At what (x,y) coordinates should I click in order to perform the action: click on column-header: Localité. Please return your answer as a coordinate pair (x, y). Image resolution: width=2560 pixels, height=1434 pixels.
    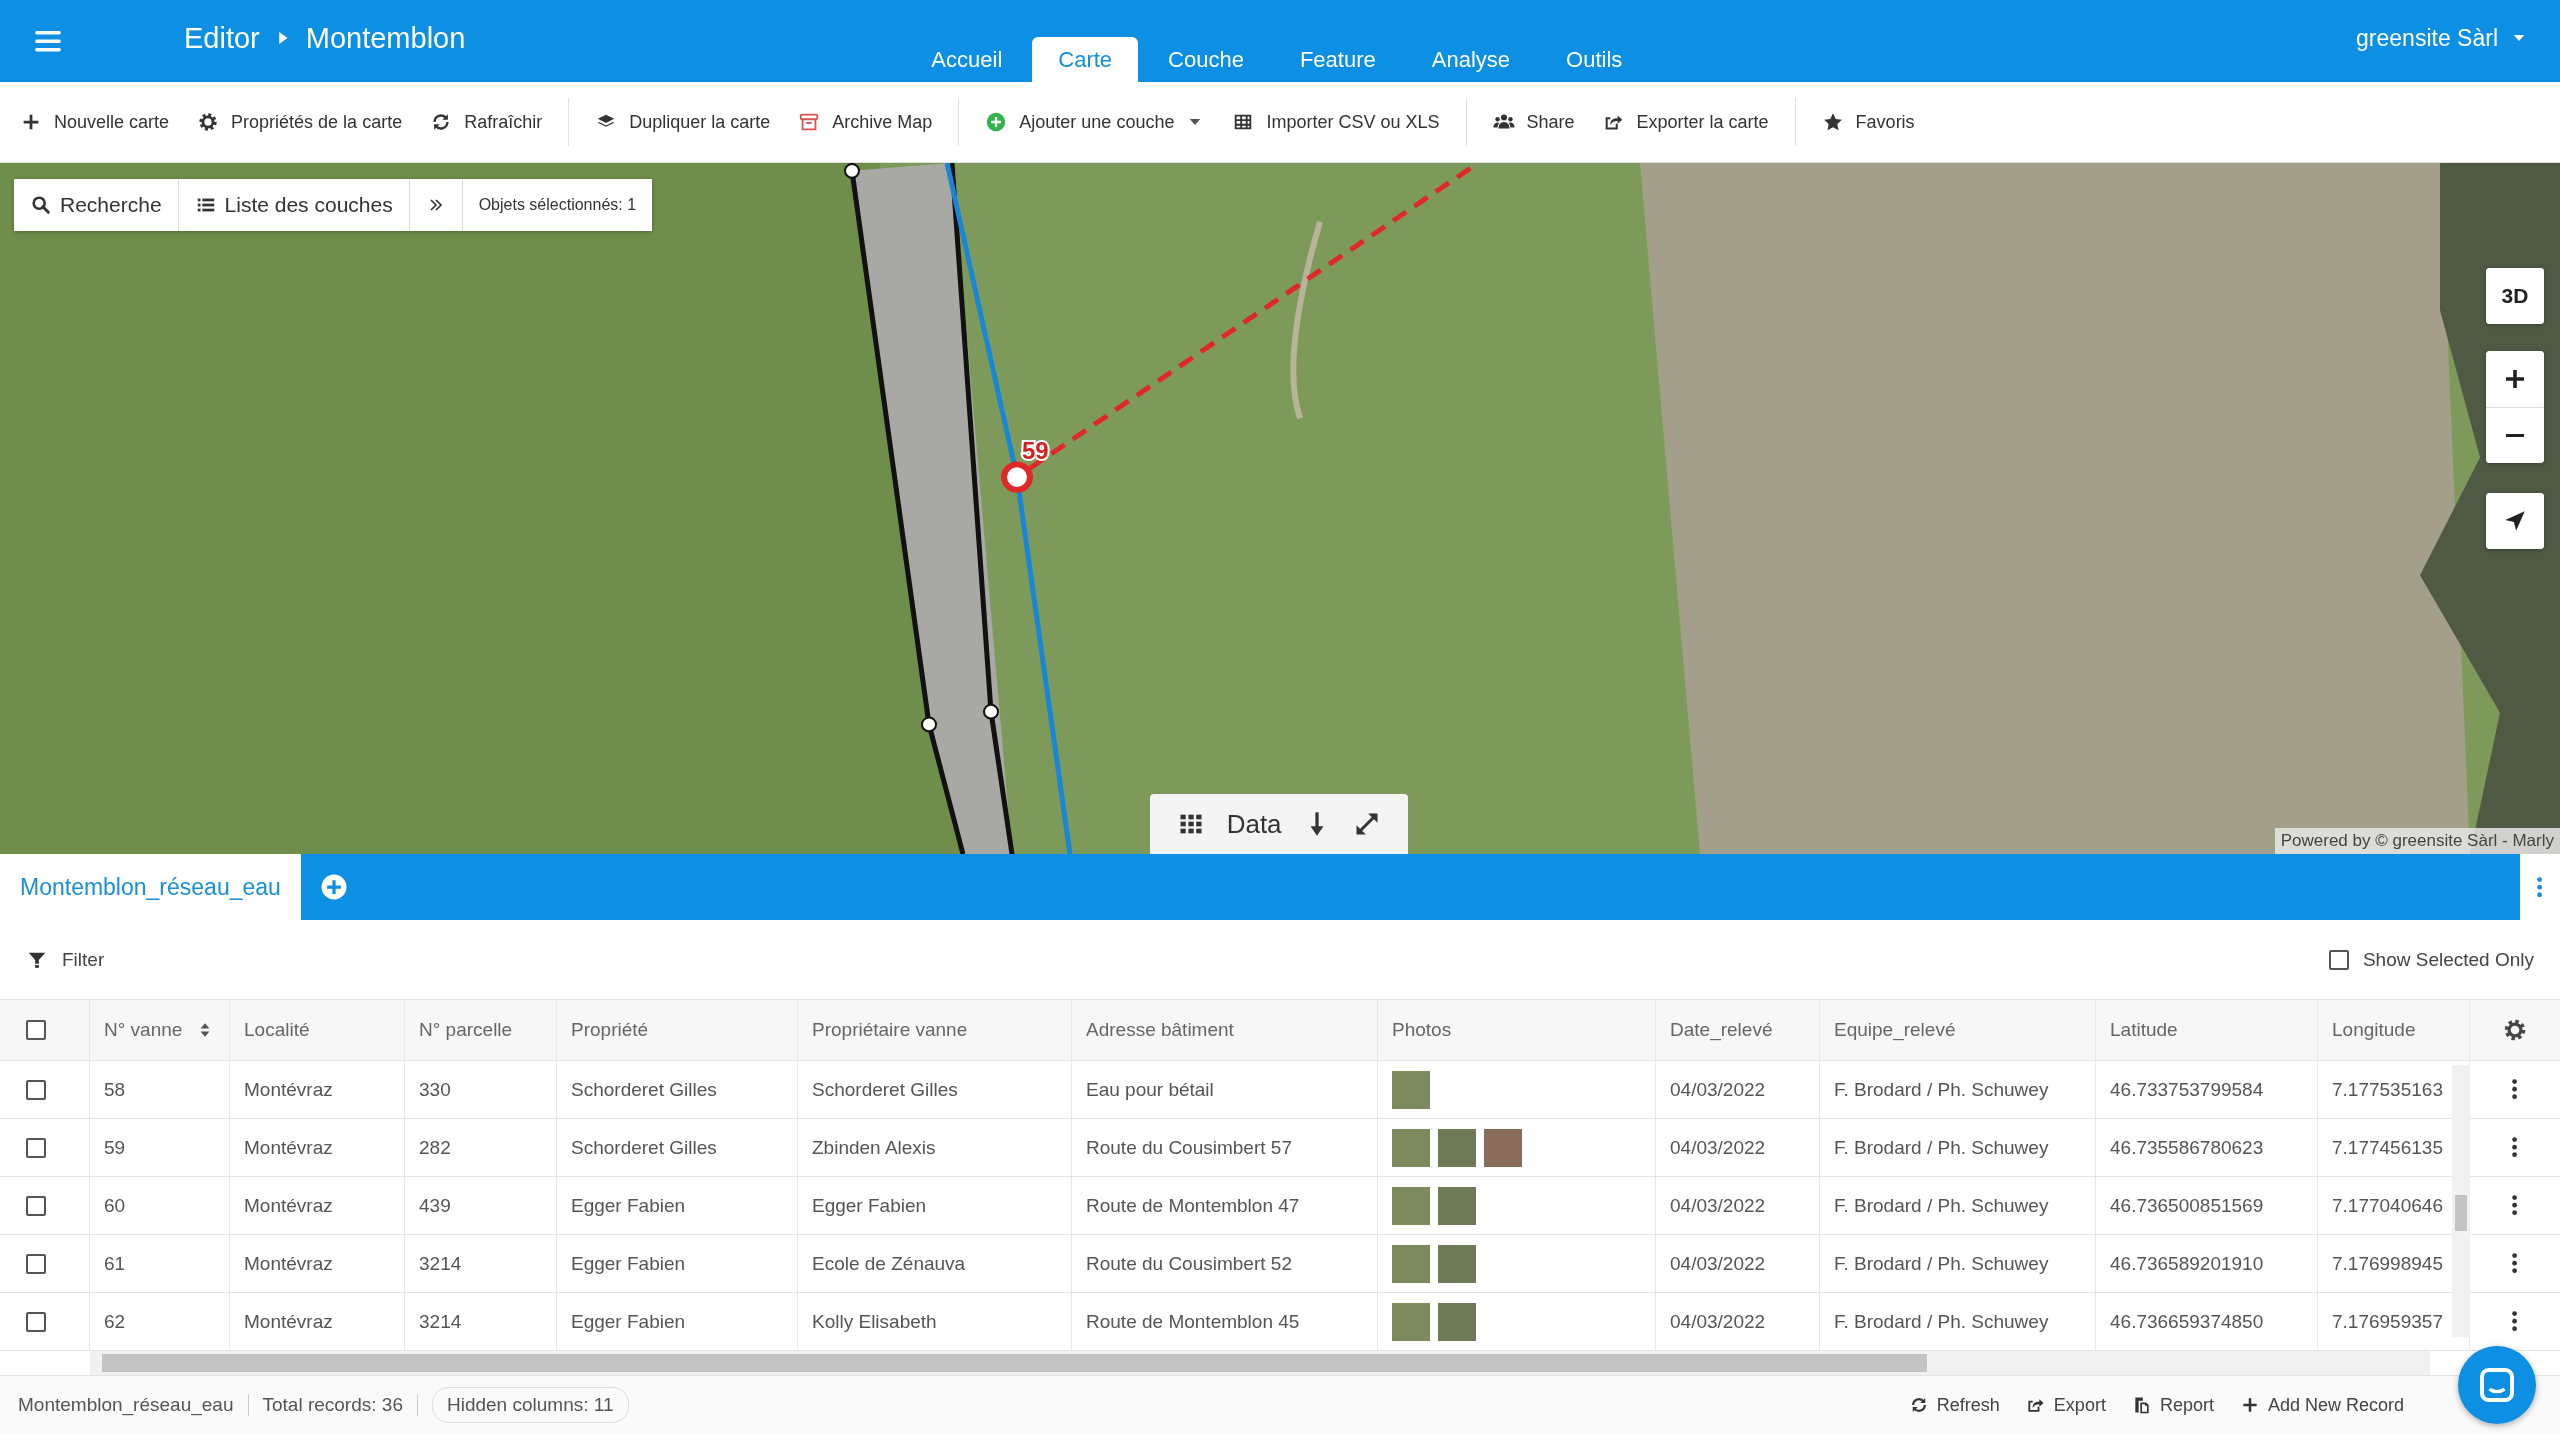
    Looking at the image, I should click on (277, 1030).